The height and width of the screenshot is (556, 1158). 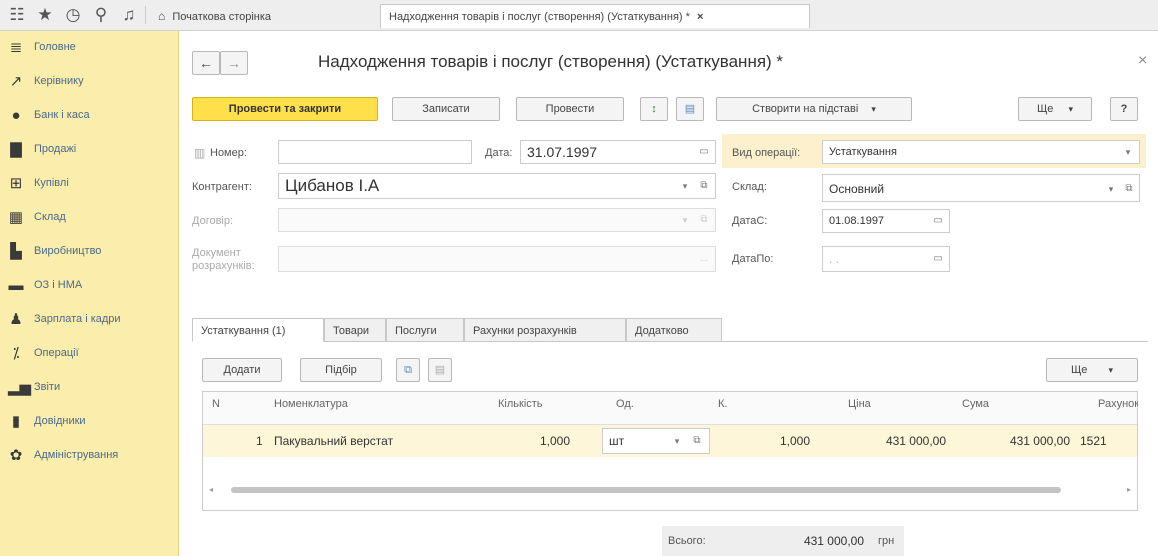 I want to click on sidebar-item-warehouse: ▦ Склад, so click(x=89, y=218).